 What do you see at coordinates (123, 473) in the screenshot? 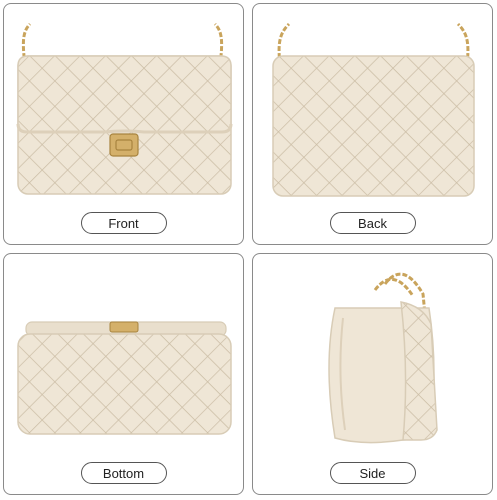
I see `view-label-bottom: Bottom` at bounding box center [123, 473].